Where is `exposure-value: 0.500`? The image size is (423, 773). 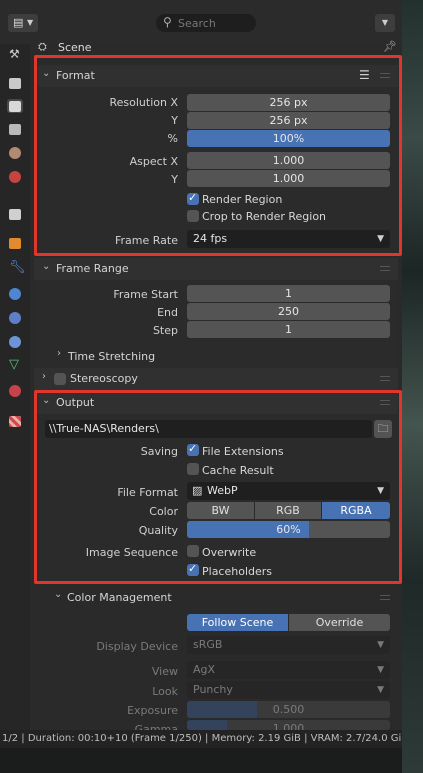 exposure-value: 0.500 is located at coordinates (288, 709).